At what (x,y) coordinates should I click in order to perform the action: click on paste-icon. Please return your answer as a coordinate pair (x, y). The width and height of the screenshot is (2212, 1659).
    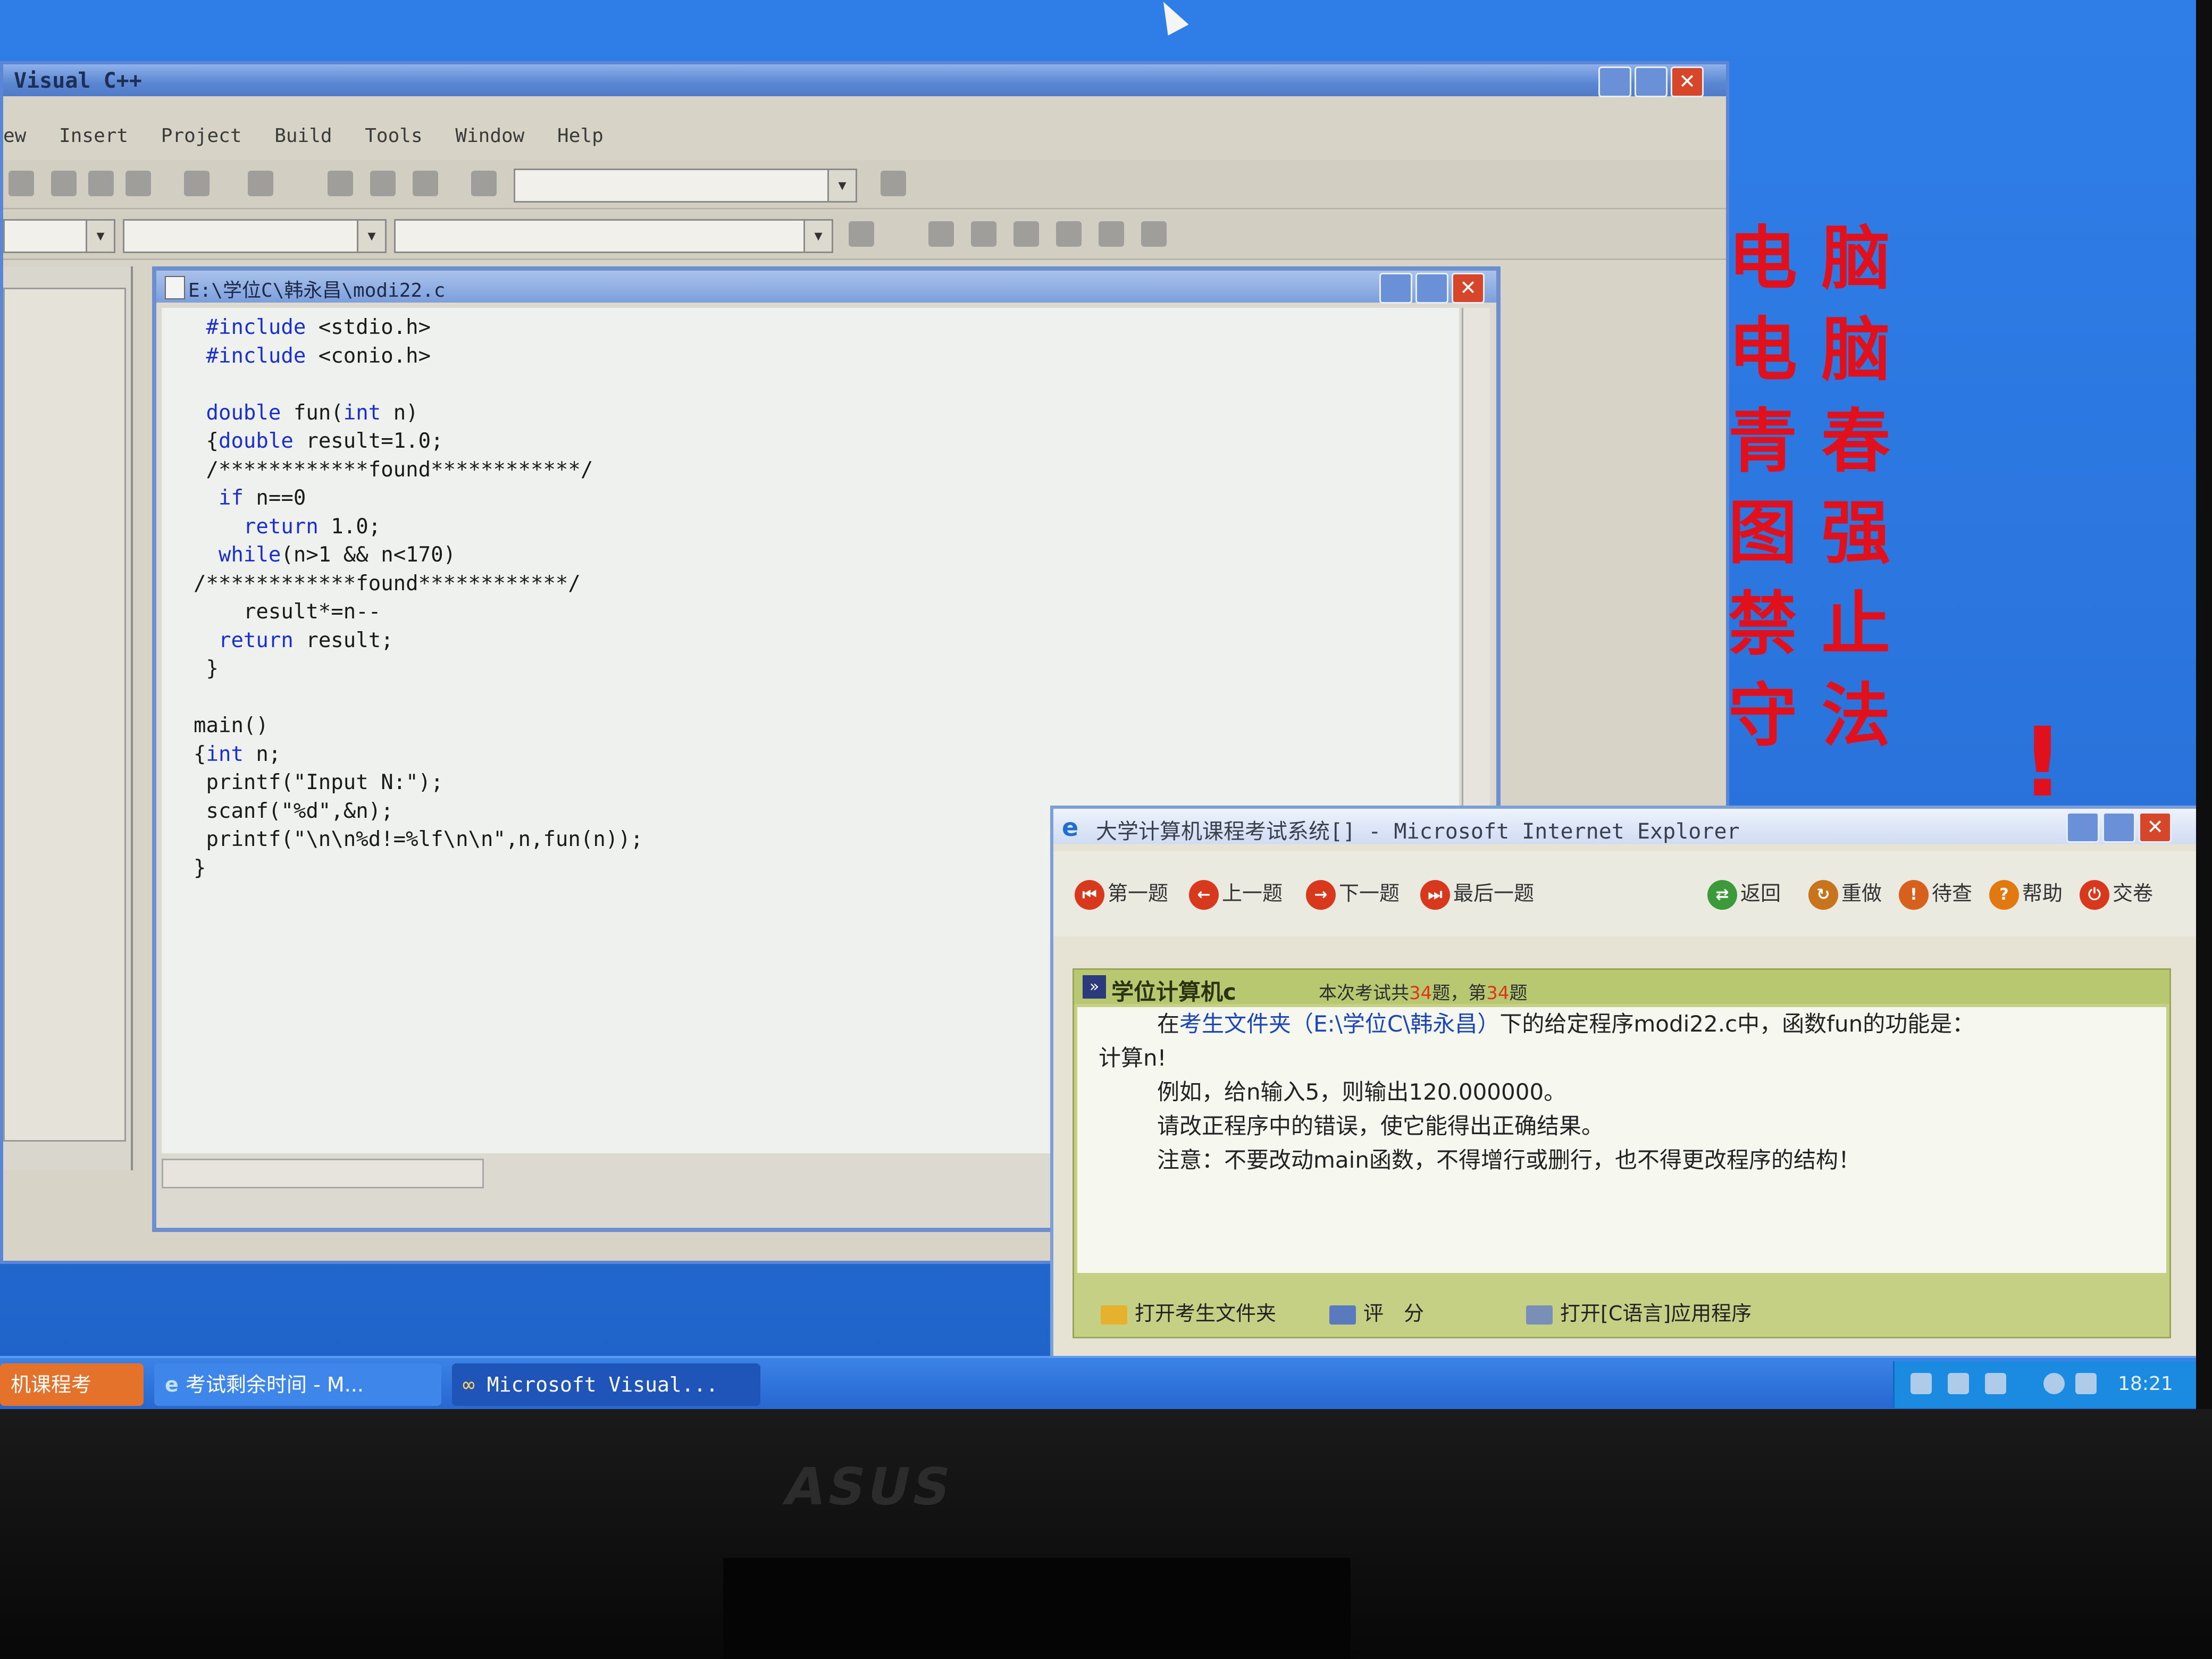
    Looking at the image, I should click on (138, 183).